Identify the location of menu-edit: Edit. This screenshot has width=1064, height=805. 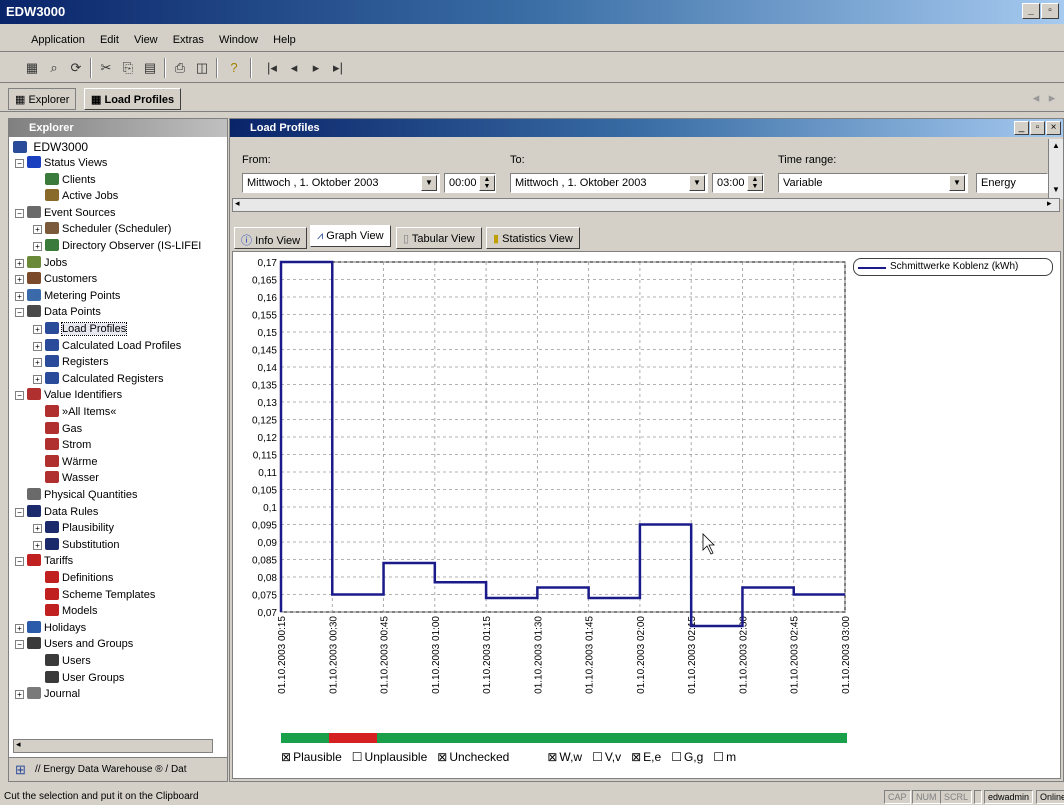
(109, 35).